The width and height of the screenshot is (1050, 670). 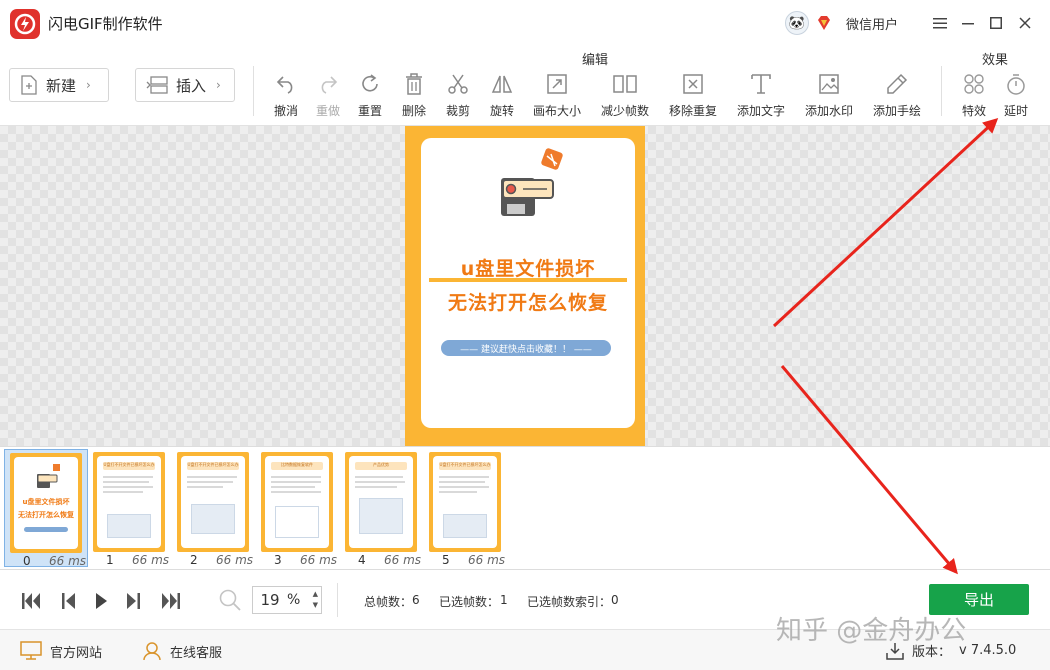 What do you see at coordinates (457, 111) in the screenshot?
I see `crop-label: 裁剪` at bounding box center [457, 111].